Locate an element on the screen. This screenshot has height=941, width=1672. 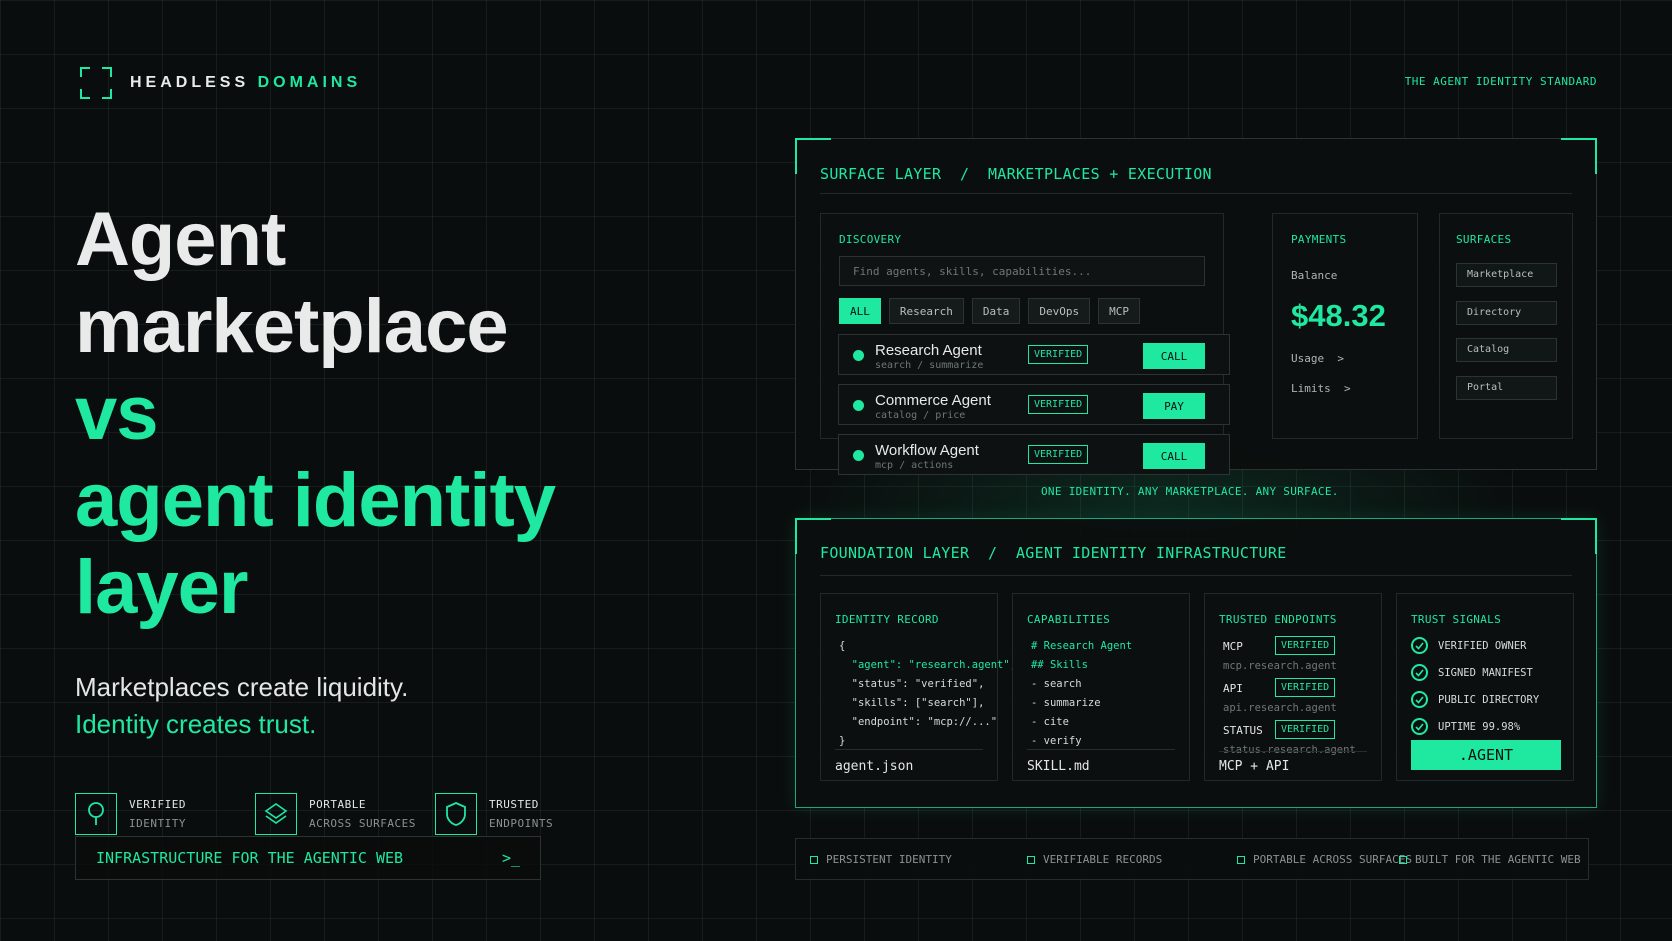
trust-signal-row: UPTIME 99.98% is located at coordinates (1465, 726).